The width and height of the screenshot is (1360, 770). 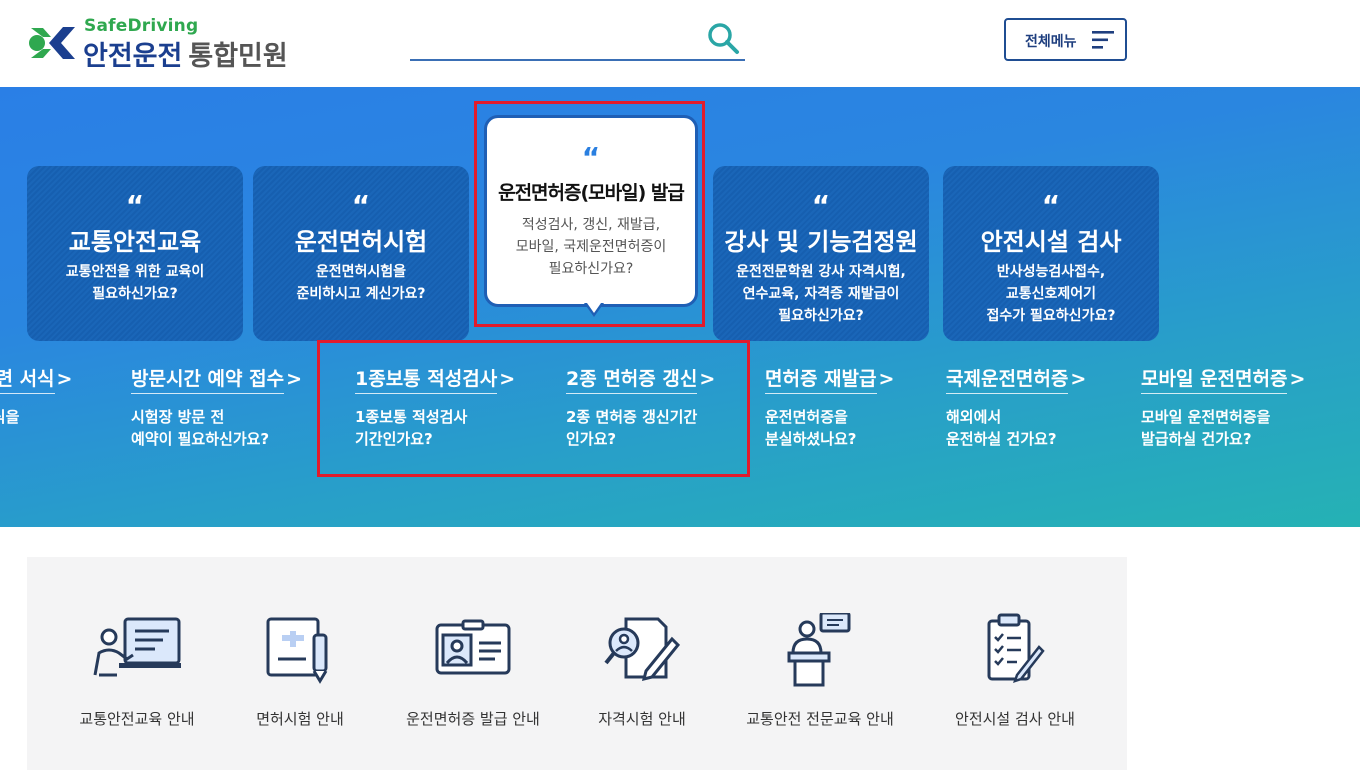 I want to click on site-header: SafeDriving 안전운전 통합민원 전체메뉴, so click(x=680, y=43).